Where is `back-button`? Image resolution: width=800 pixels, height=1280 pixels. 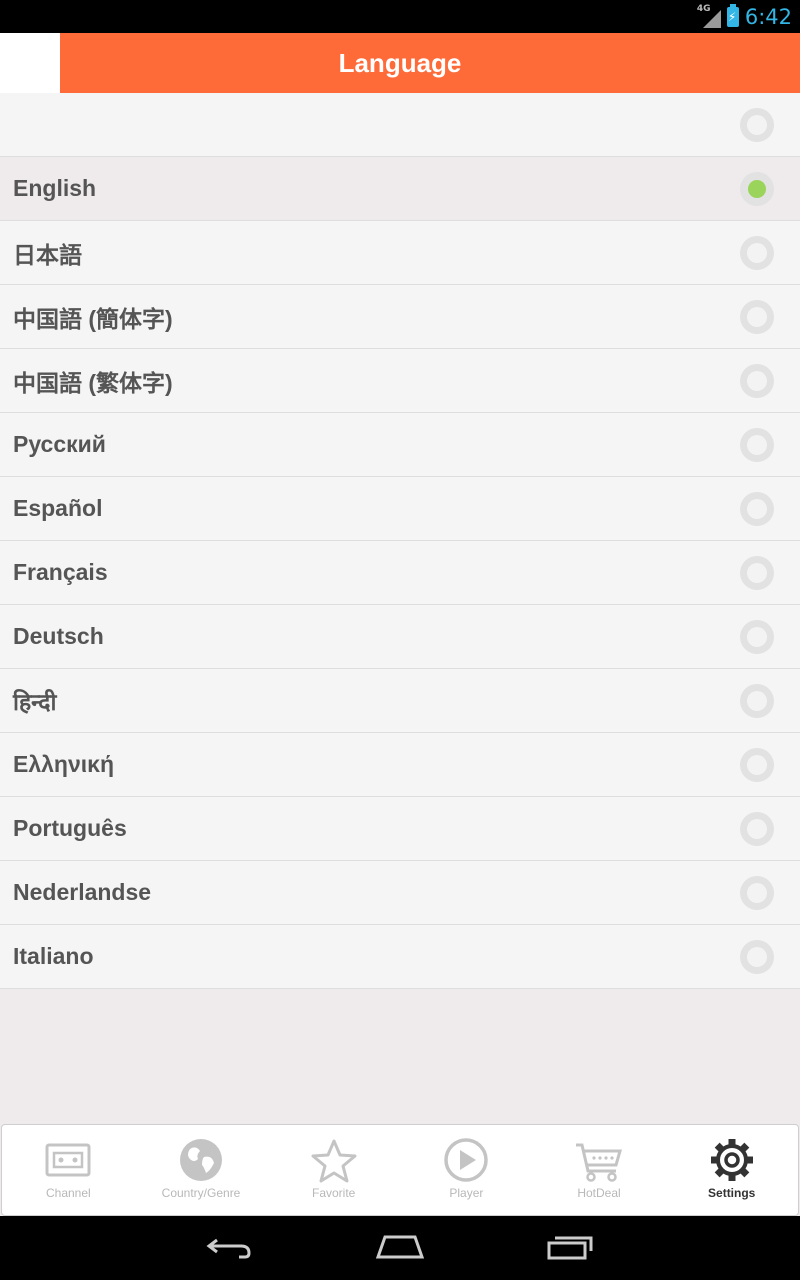
back-button is located at coordinates (230, 1248).